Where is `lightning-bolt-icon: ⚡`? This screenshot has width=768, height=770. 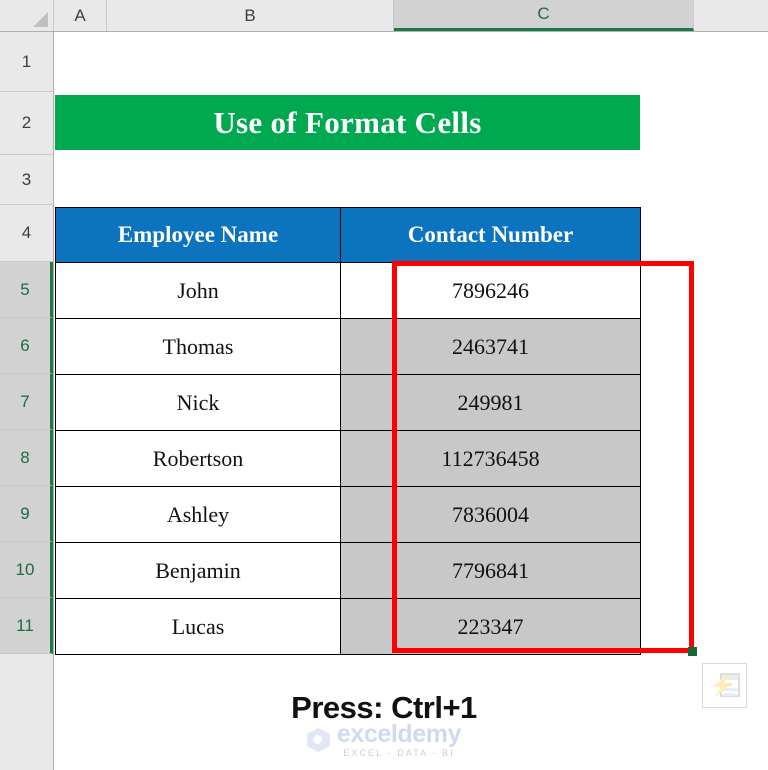
lightning-bolt-icon: ⚡ is located at coordinates (722, 685).